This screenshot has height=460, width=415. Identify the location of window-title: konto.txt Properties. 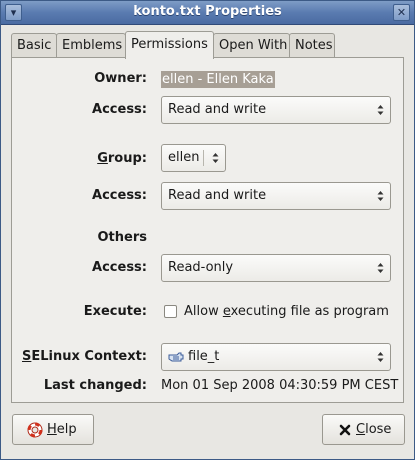
(207, 11).